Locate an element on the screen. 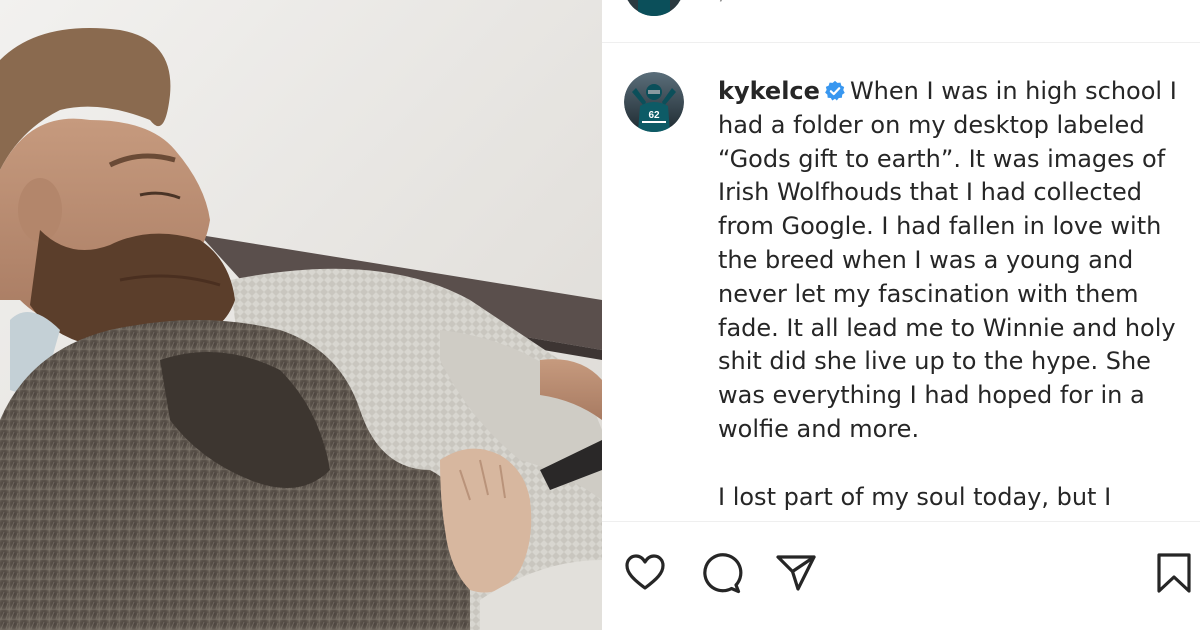 This screenshot has width=1200, height=630. header-divider is located at coordinates (901, 42).